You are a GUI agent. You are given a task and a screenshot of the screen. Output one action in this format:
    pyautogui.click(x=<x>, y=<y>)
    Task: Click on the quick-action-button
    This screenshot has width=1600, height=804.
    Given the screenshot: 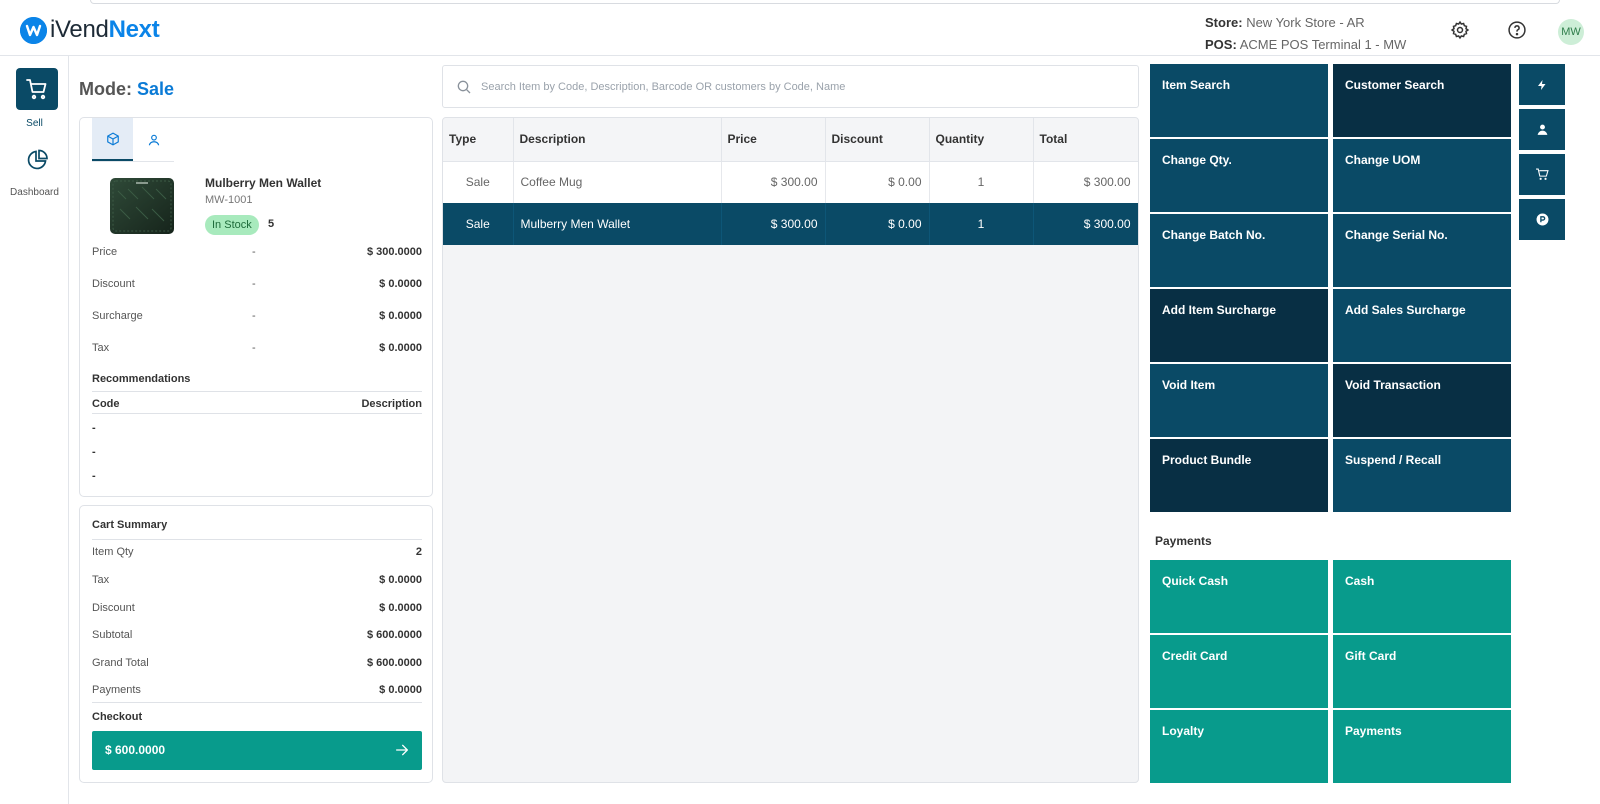 What is the action you would take?
    pyautogui.click(x=1542, y=84)
    